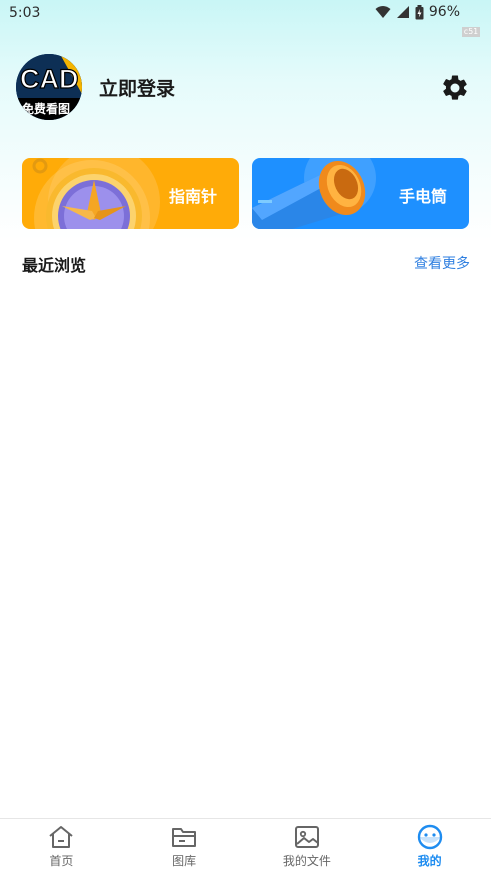 The image size is (491, 873). What do you see at coordinates (306, 861) in the screenshot?
I see `nav-my-files-label: 我的文件` at bounding box center [306, 861].